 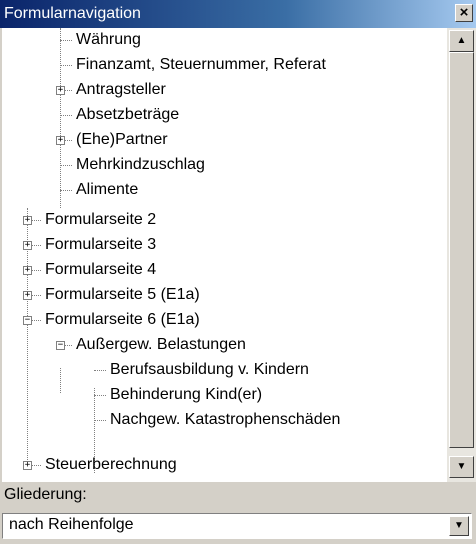 I want to click on tree-item-formularseite-3: + Formularseite 3, so click(x=224, y=245).